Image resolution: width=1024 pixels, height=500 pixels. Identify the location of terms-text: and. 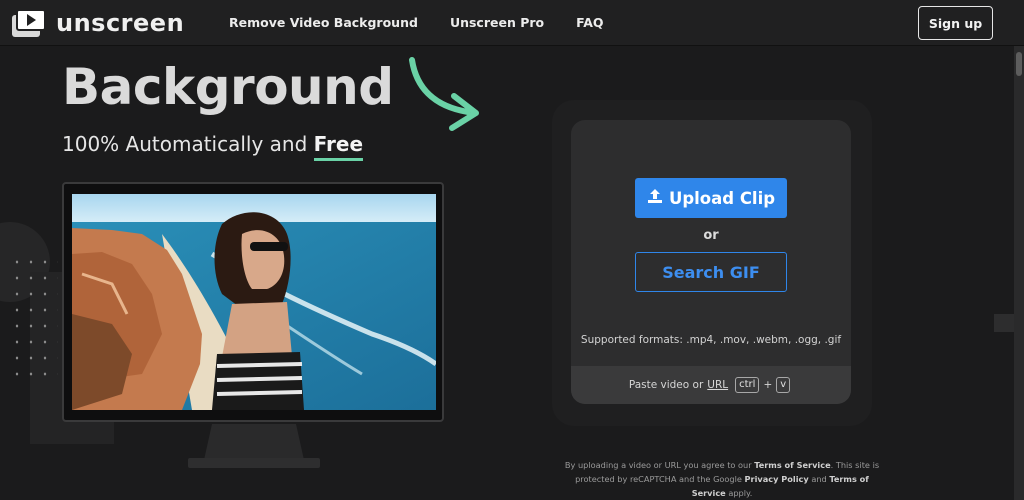
(819, 479).